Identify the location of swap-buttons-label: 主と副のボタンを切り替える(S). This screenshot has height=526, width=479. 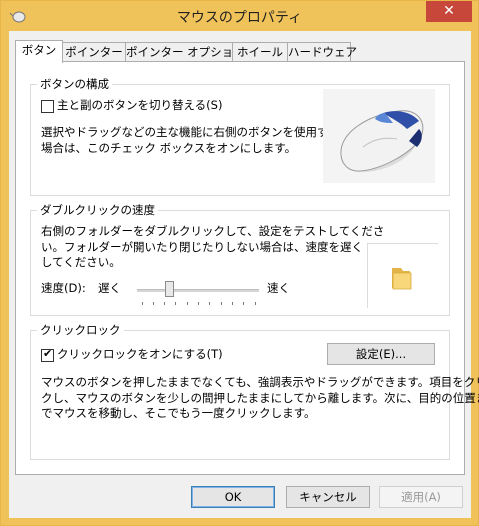
(139, 105).